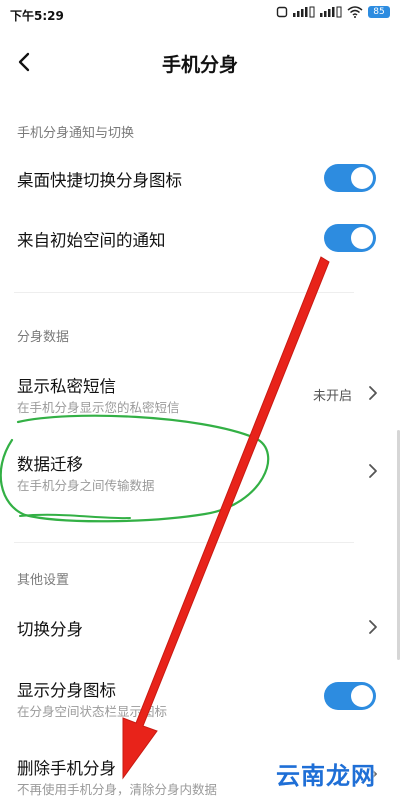 This screenshot has width=400, height=806. What do you see at coordinates (76, 133) in the screenshot?
I see `section-title-notify: 手机分身通知与切换` at bounding box center [76, 133].